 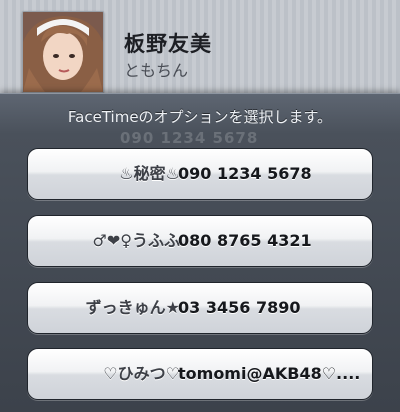 I want to click on option-label: ♨秘密♨, so click(x=149, y=173).